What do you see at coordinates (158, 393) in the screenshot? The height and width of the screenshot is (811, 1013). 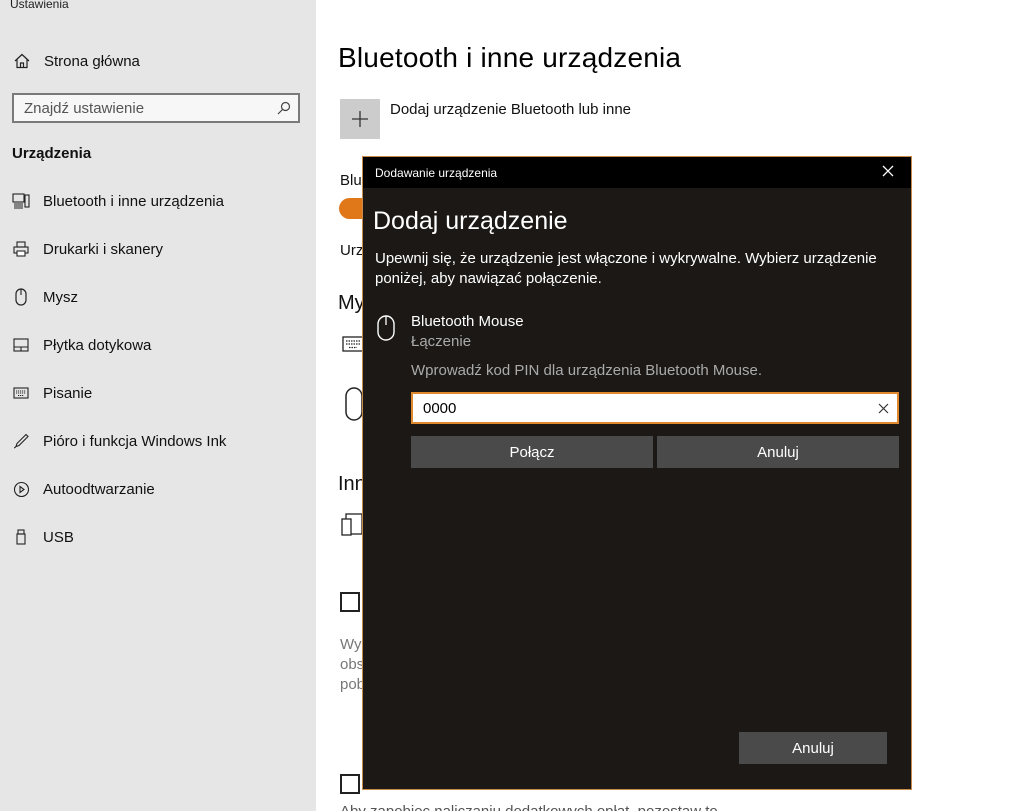 I see `sidebar-item-typing: Pisanie` at bounding box center [158, 393].